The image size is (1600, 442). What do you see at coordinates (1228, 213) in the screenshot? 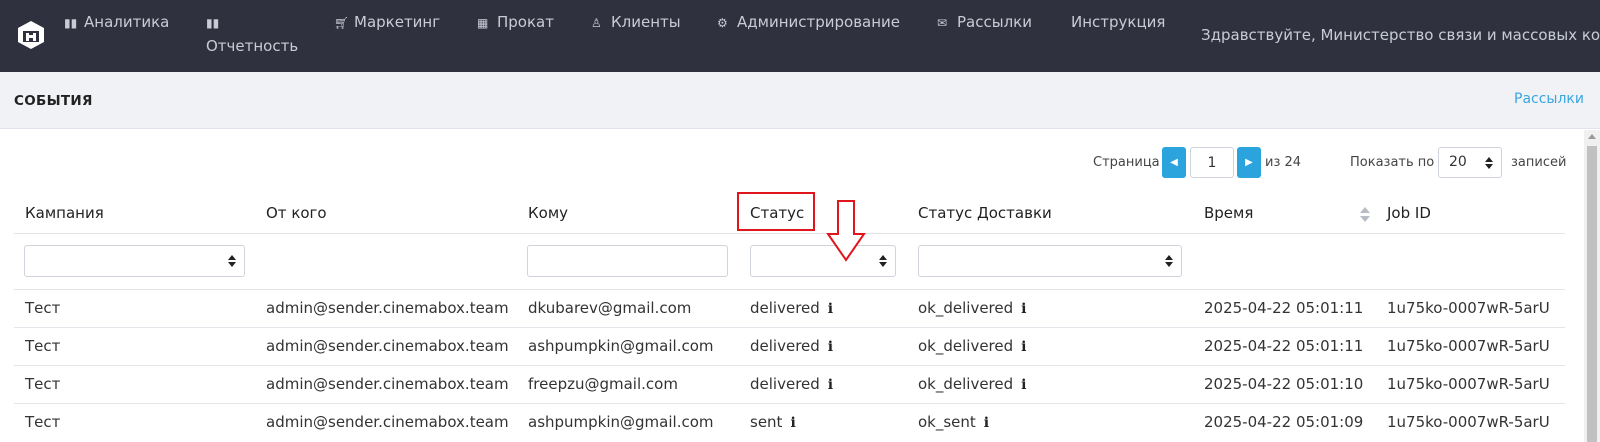
I see `column-header-time: Время` at bounding box center [1228, 213].